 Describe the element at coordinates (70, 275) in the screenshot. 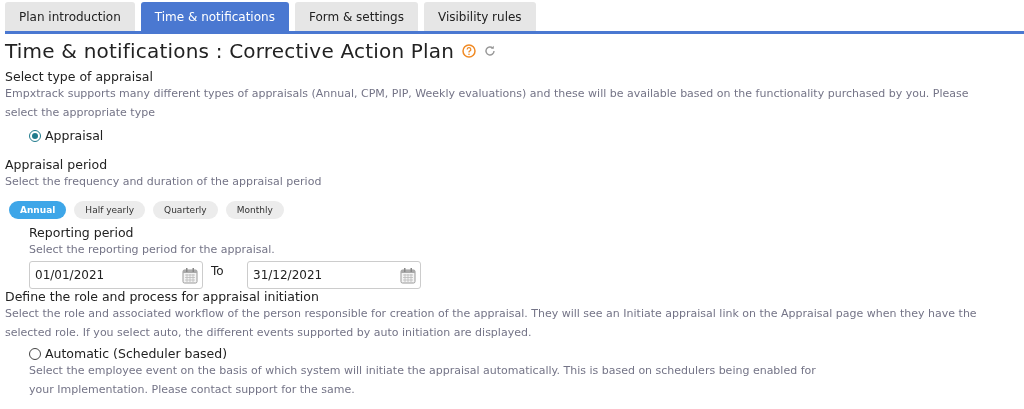

I see `date-value: 01/01/2021` at that location.